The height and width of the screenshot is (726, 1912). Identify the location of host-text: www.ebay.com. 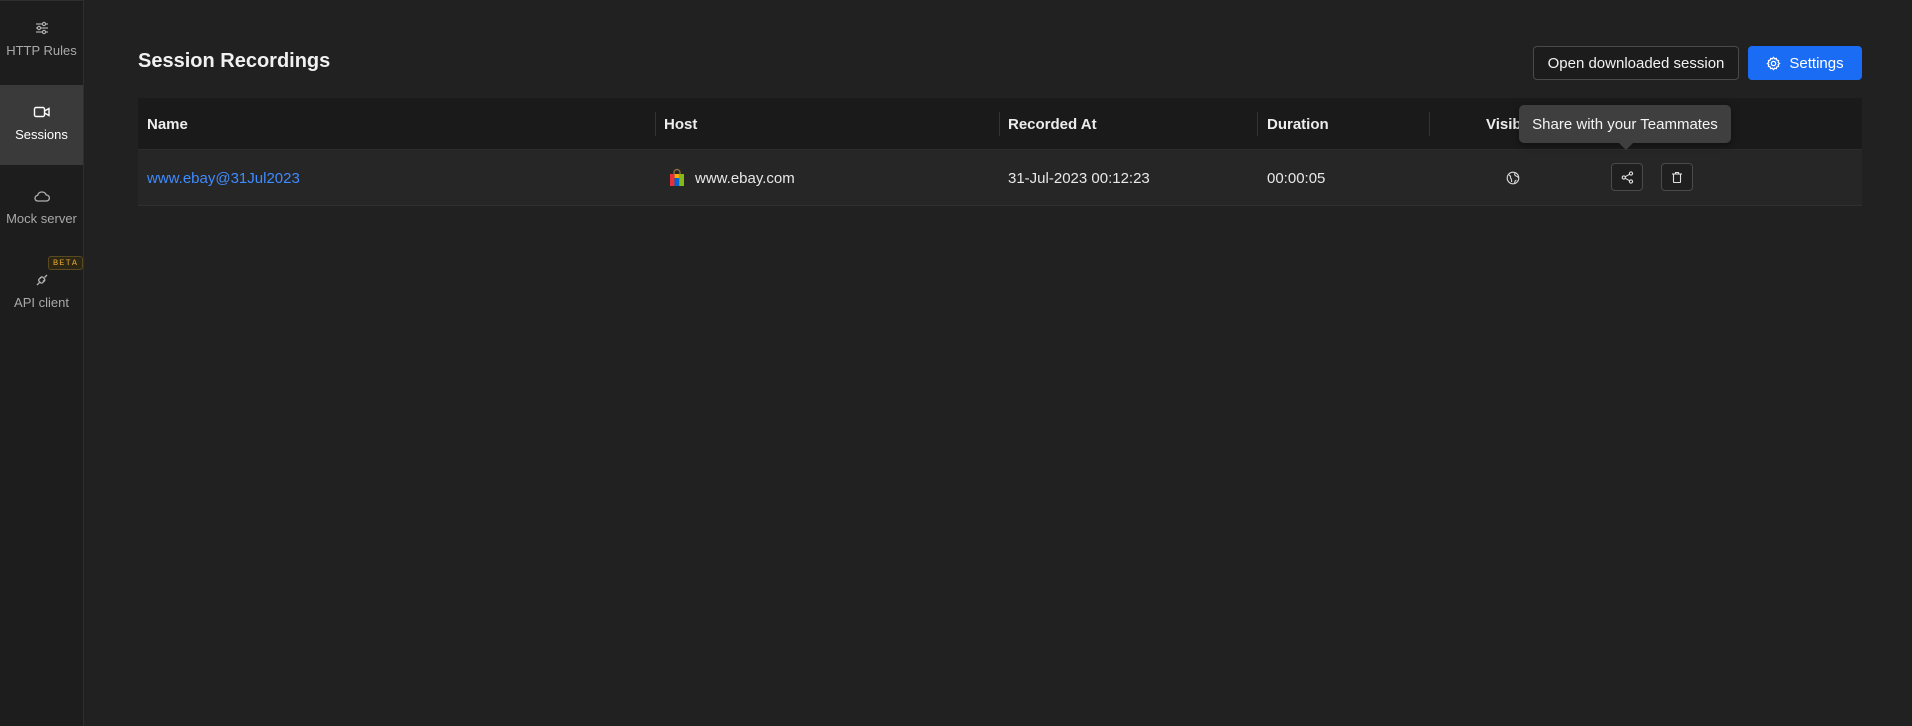
(745, 178).